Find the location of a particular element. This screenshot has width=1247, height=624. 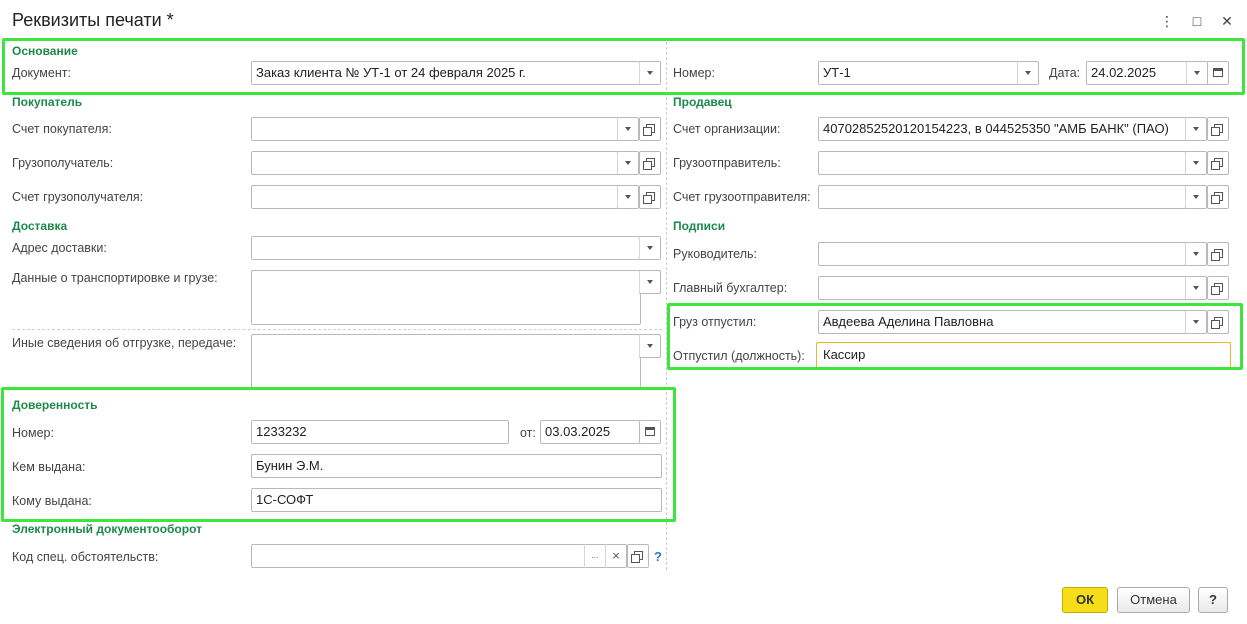

shipper-open-button is located at coordinates (1218, 163).